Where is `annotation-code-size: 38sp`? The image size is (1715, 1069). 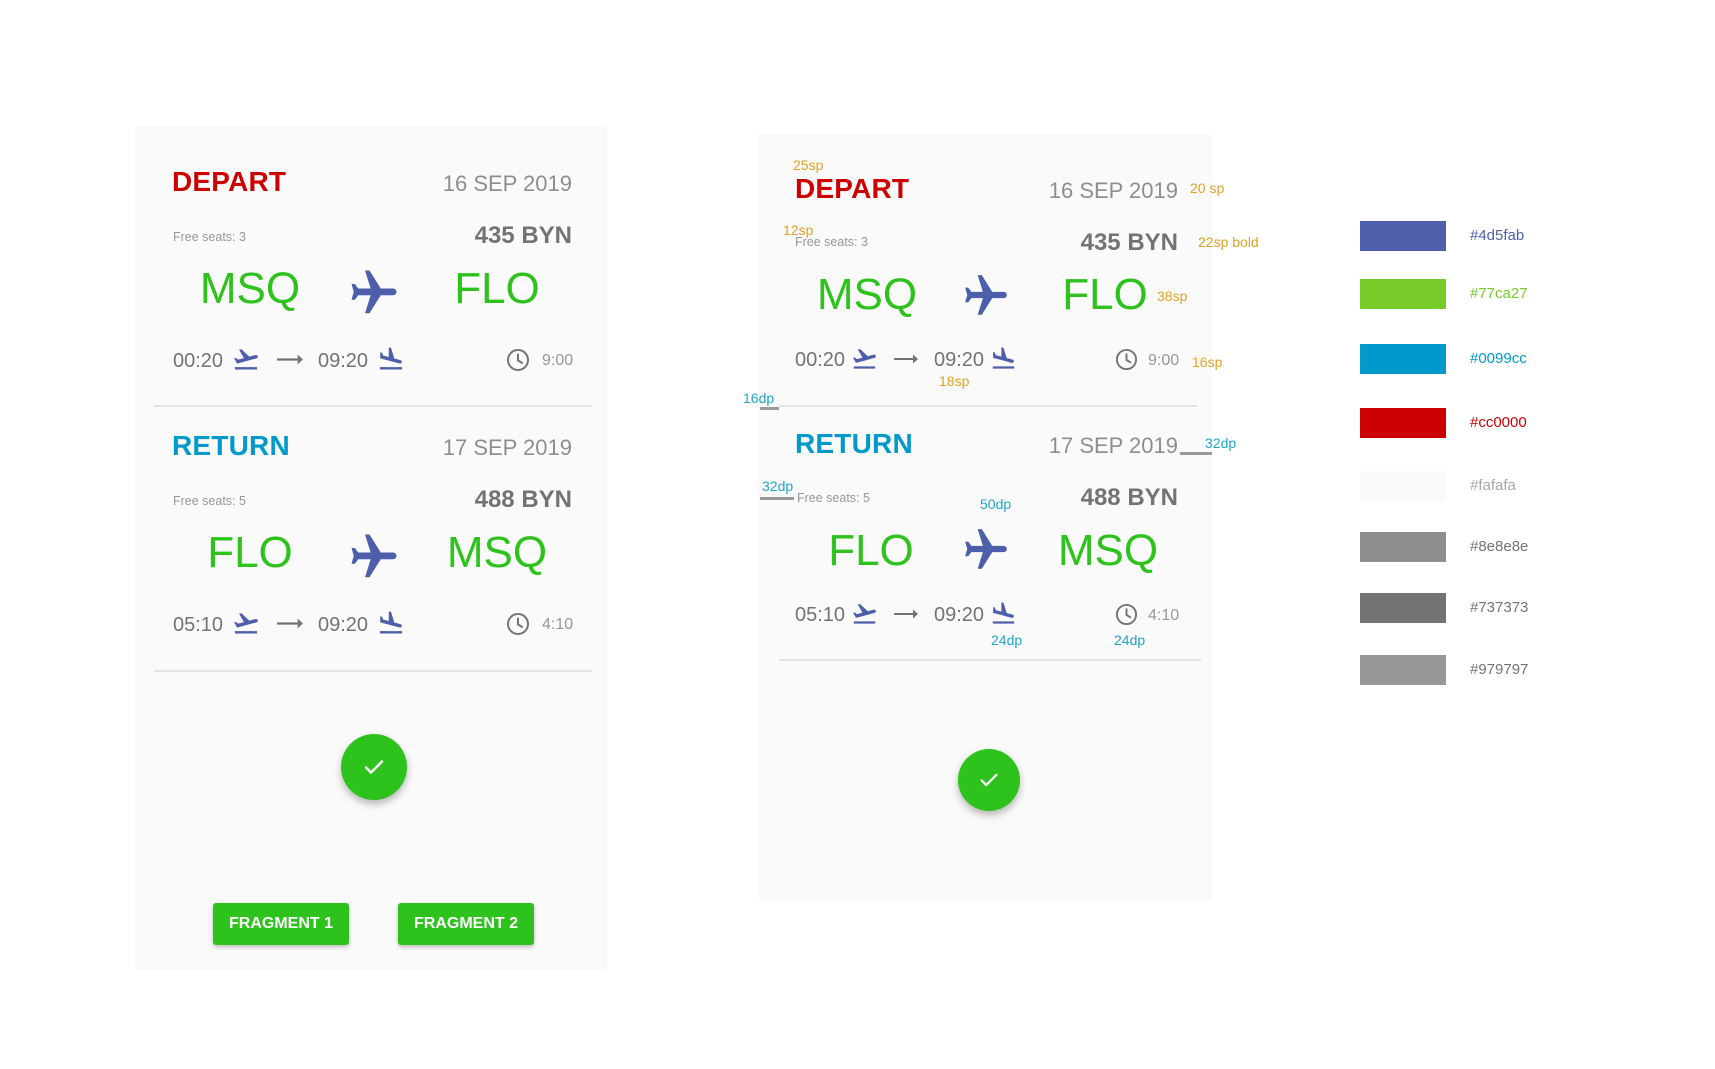
annotation-code-size: 38sp is located at coordinates (1172, 296).